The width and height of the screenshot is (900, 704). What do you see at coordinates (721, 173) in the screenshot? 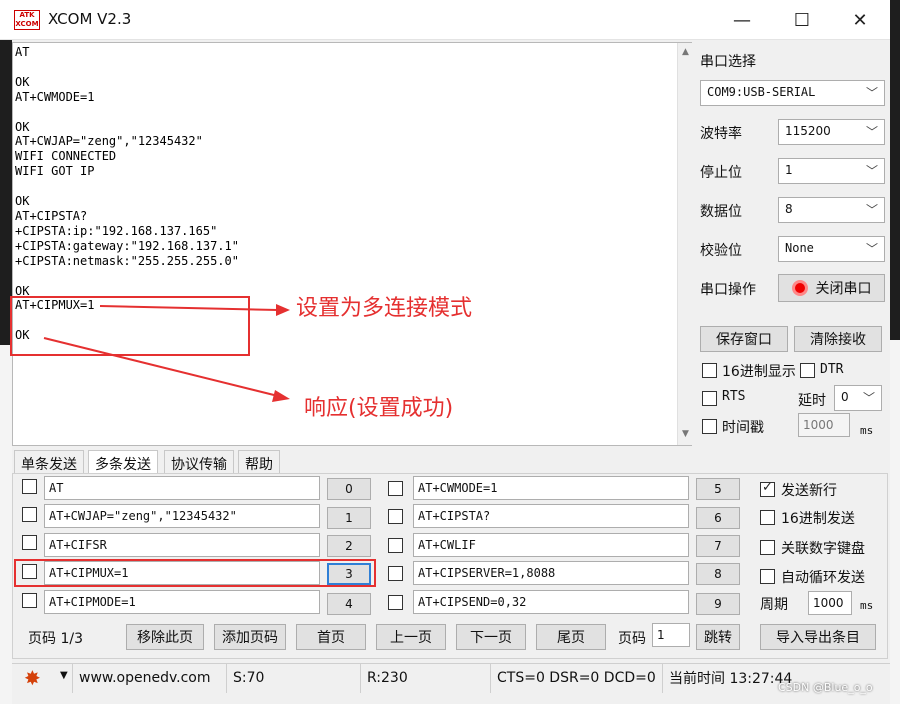
I see `stopbits-label: 停止位` at bounding box center [721, 173].